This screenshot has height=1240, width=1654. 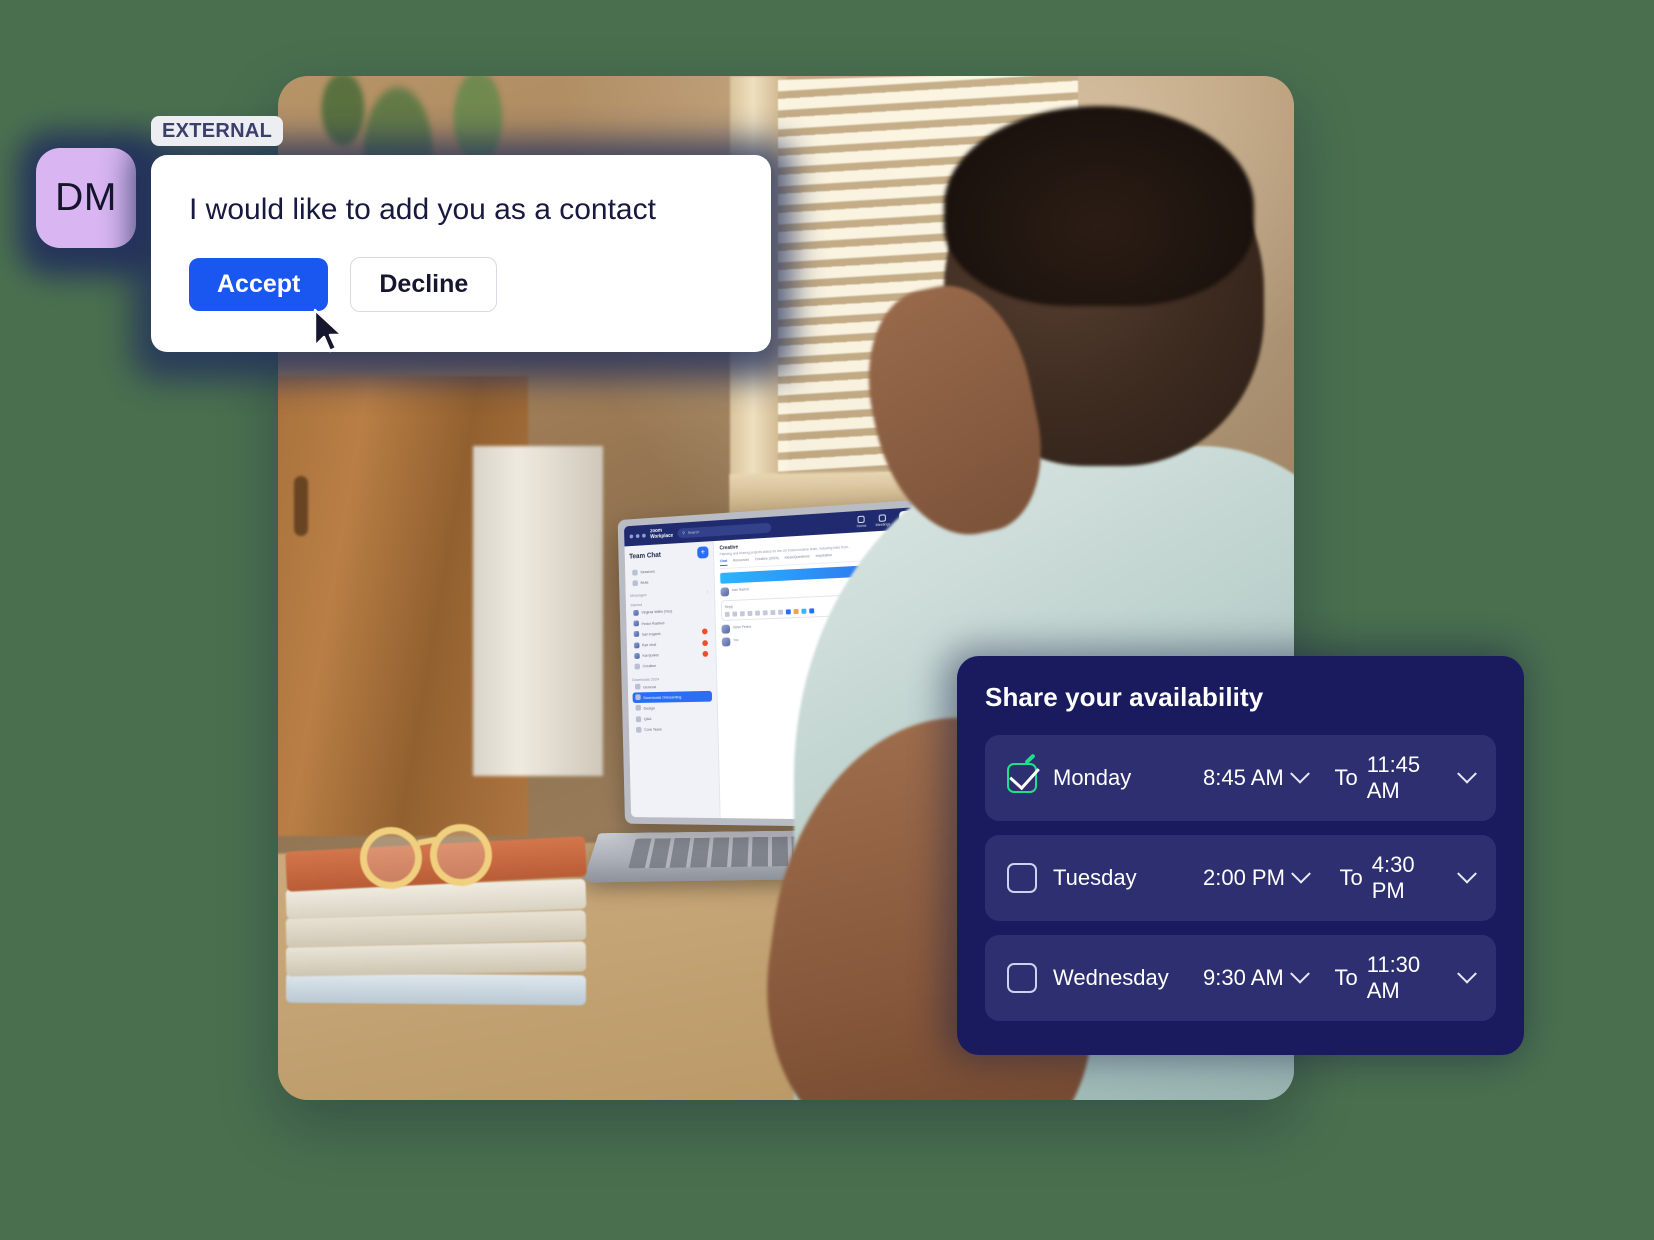 I want to click on sidebar-section-messages: Messages ⋮, so click(x=670, y=594).